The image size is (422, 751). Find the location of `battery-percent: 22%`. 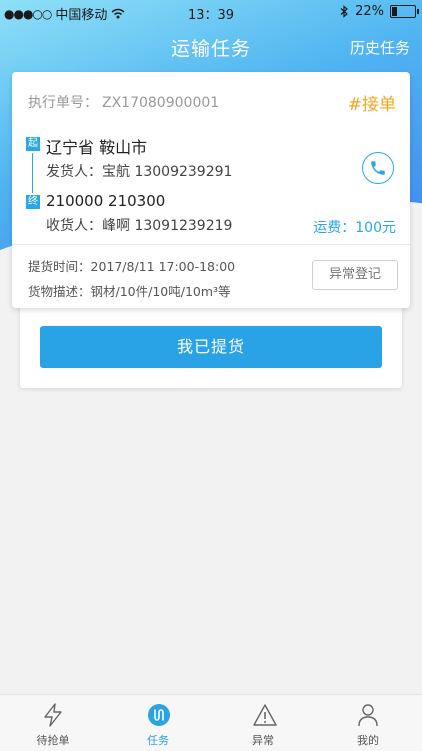

battery-percent: 22% is located at coordinates (369, 11).